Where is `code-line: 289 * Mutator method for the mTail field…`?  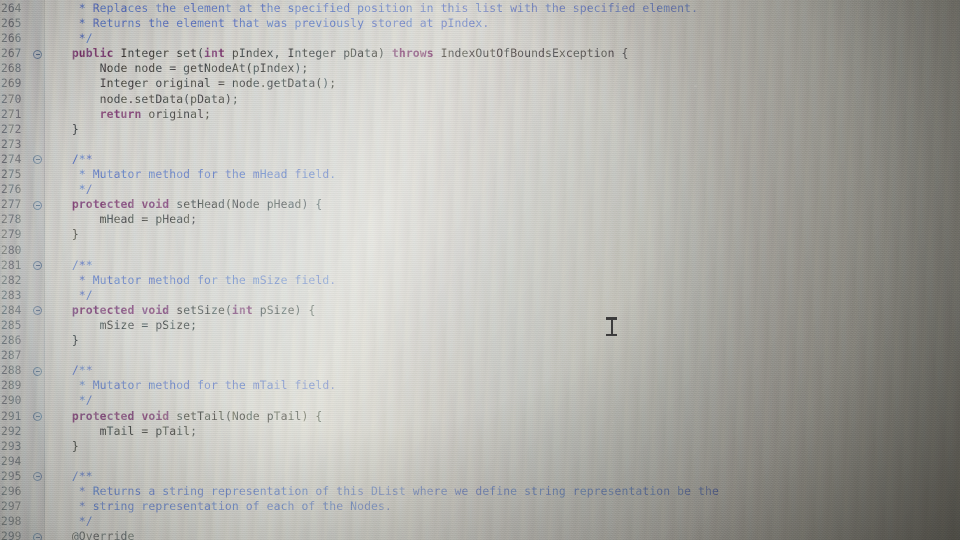 code-line: 289 * Mutator method for the mTail field… is located at coordinates (480, 385).